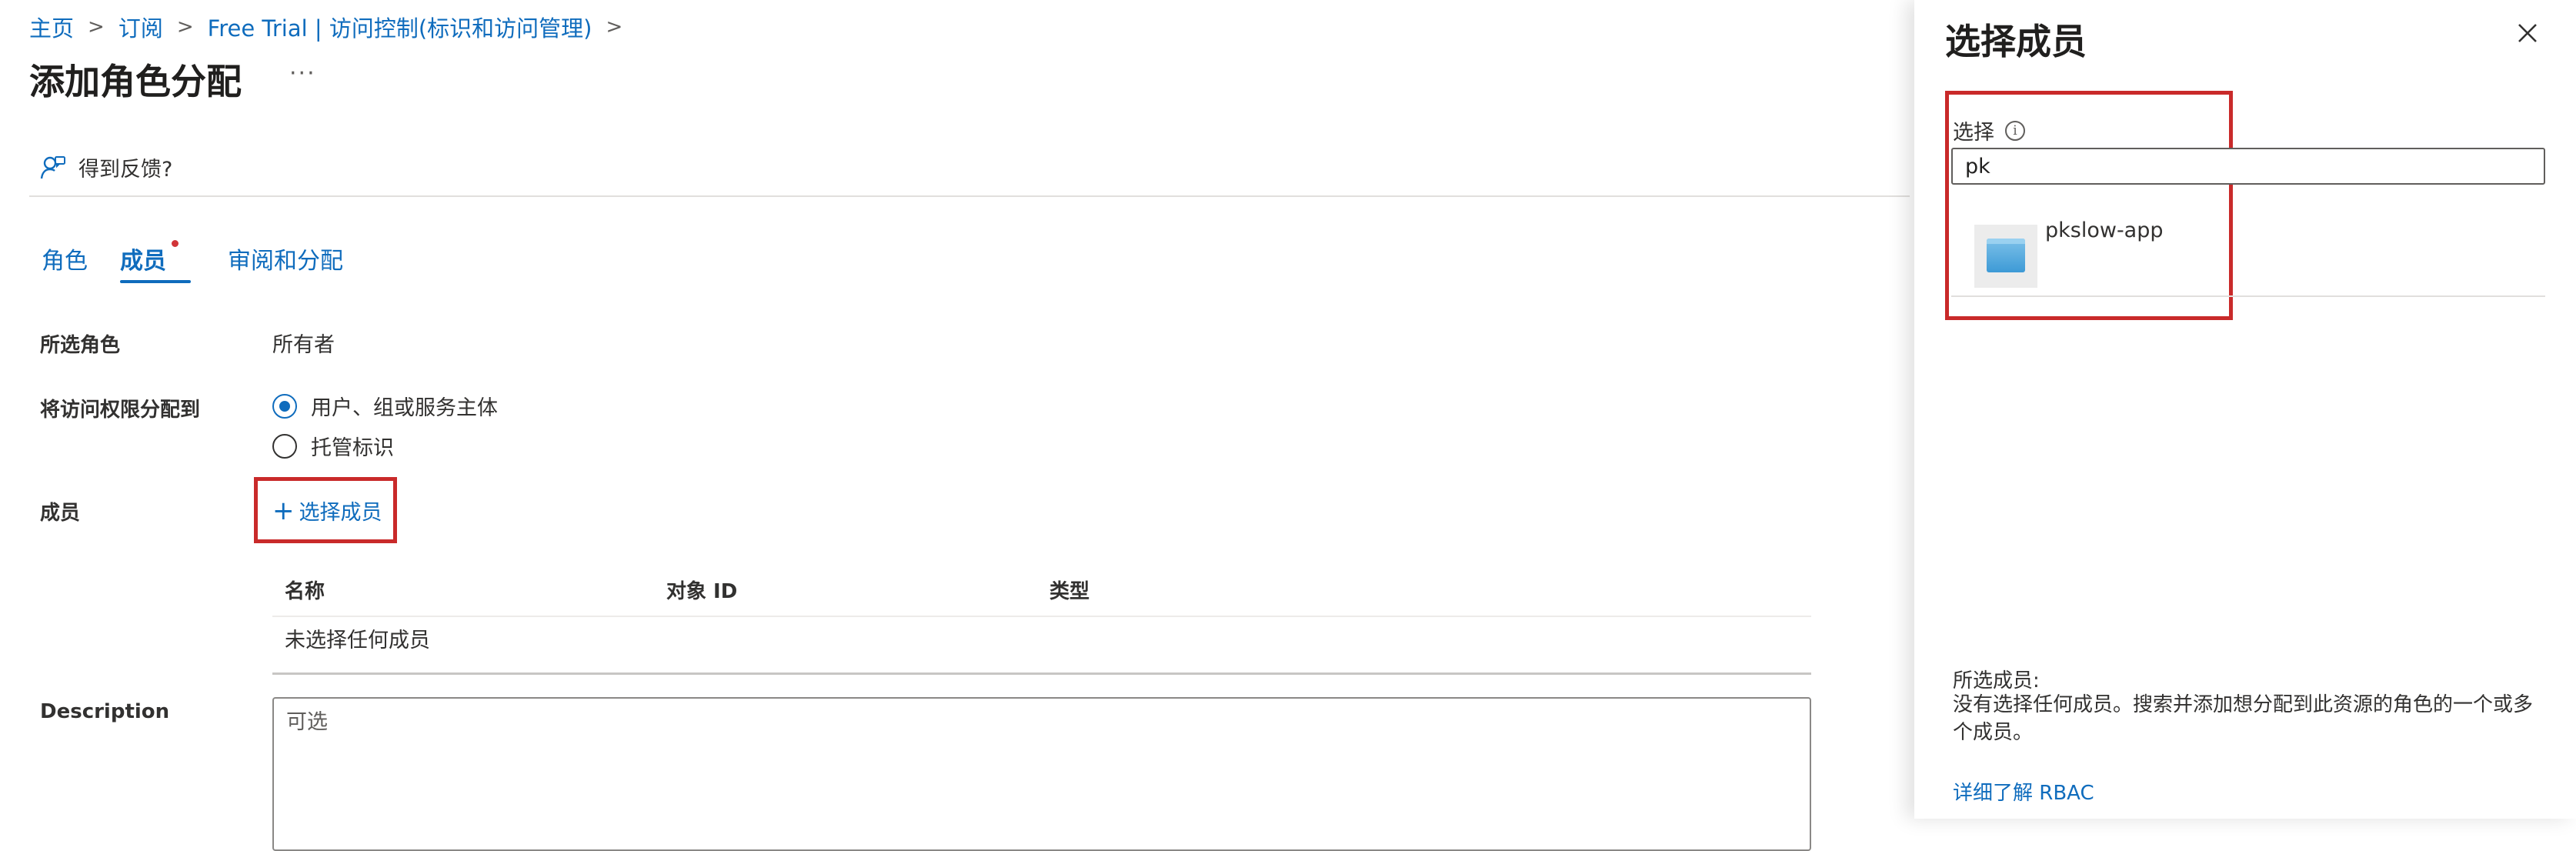 The width and height of the screenshot is (2576, 851). I want to click on radio-option-user-group-sp: 用户、组或服务主体, so click(385, 406).